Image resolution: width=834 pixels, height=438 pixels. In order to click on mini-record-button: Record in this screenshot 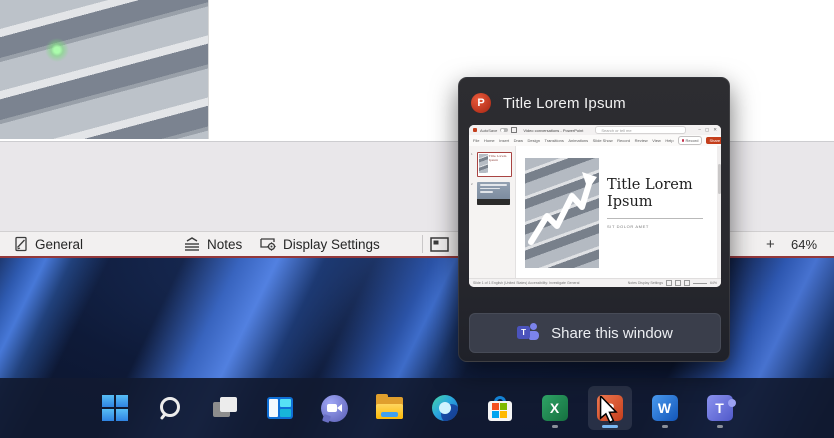, I will do `click(690, 140)`.